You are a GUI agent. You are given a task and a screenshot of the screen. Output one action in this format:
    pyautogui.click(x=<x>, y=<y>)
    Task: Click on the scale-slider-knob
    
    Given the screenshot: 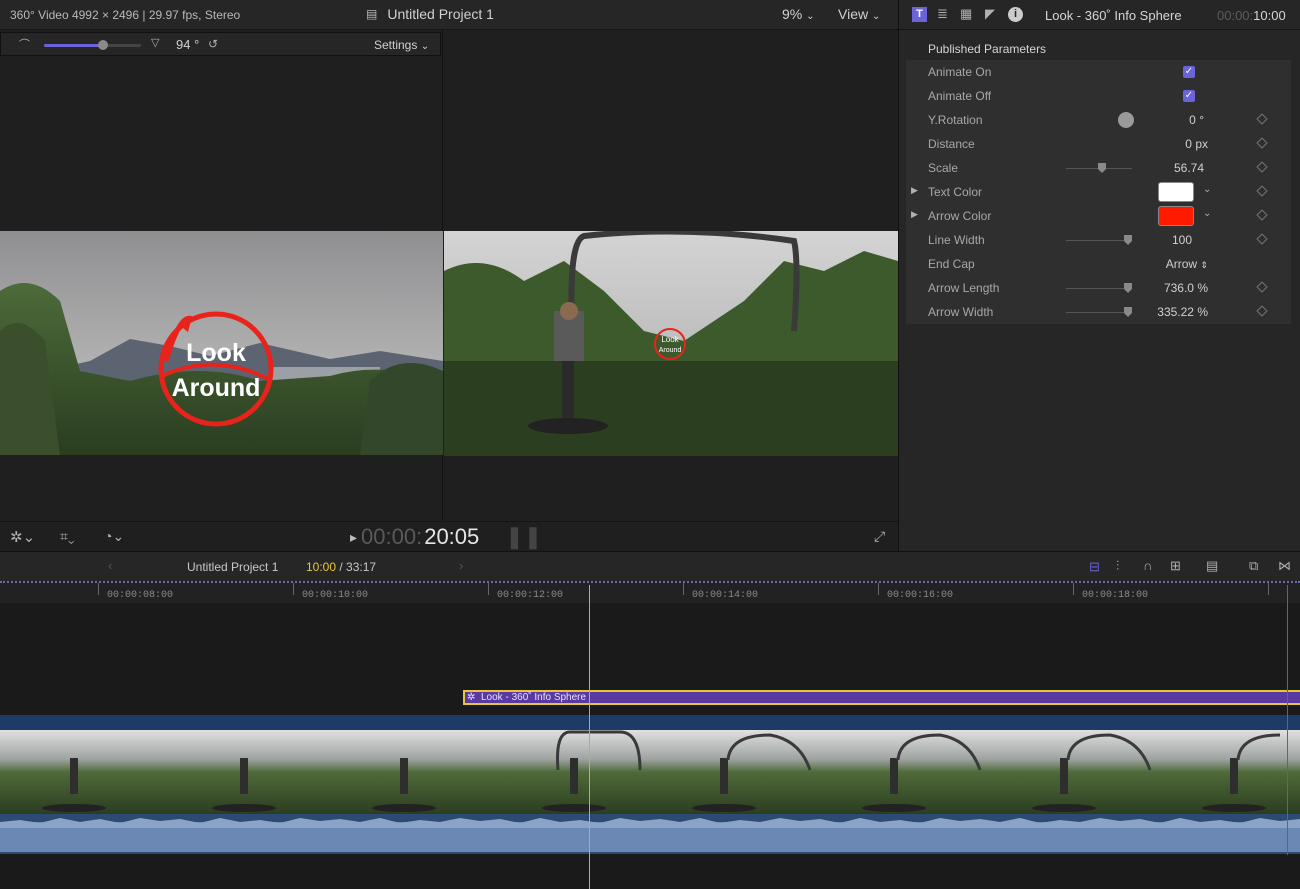 What is the action you would take?
    pyautogui.click(x=1102, y=168)
    